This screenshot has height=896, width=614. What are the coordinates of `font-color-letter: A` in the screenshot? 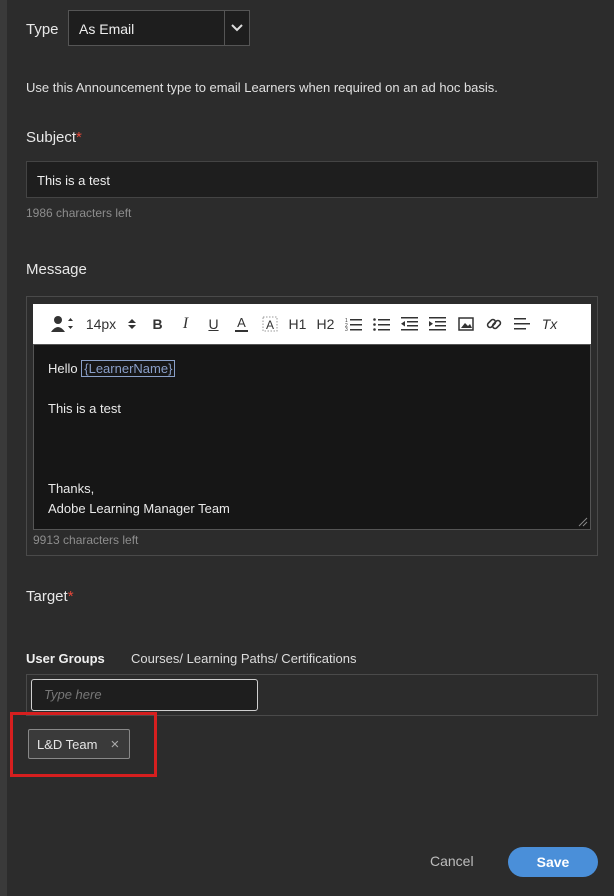 It's located at (241, 322).